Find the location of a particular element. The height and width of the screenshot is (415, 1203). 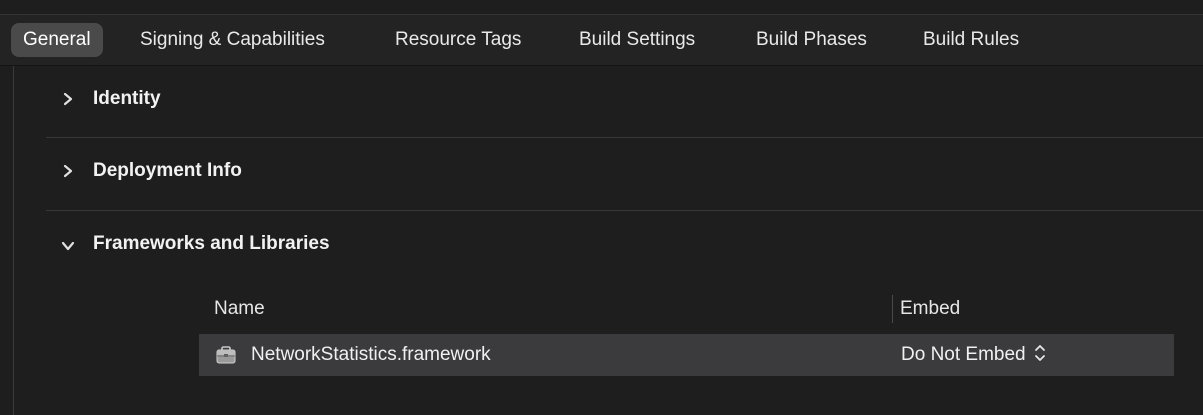

up-down-chevron-icon is located at coordinates (1039, 353).